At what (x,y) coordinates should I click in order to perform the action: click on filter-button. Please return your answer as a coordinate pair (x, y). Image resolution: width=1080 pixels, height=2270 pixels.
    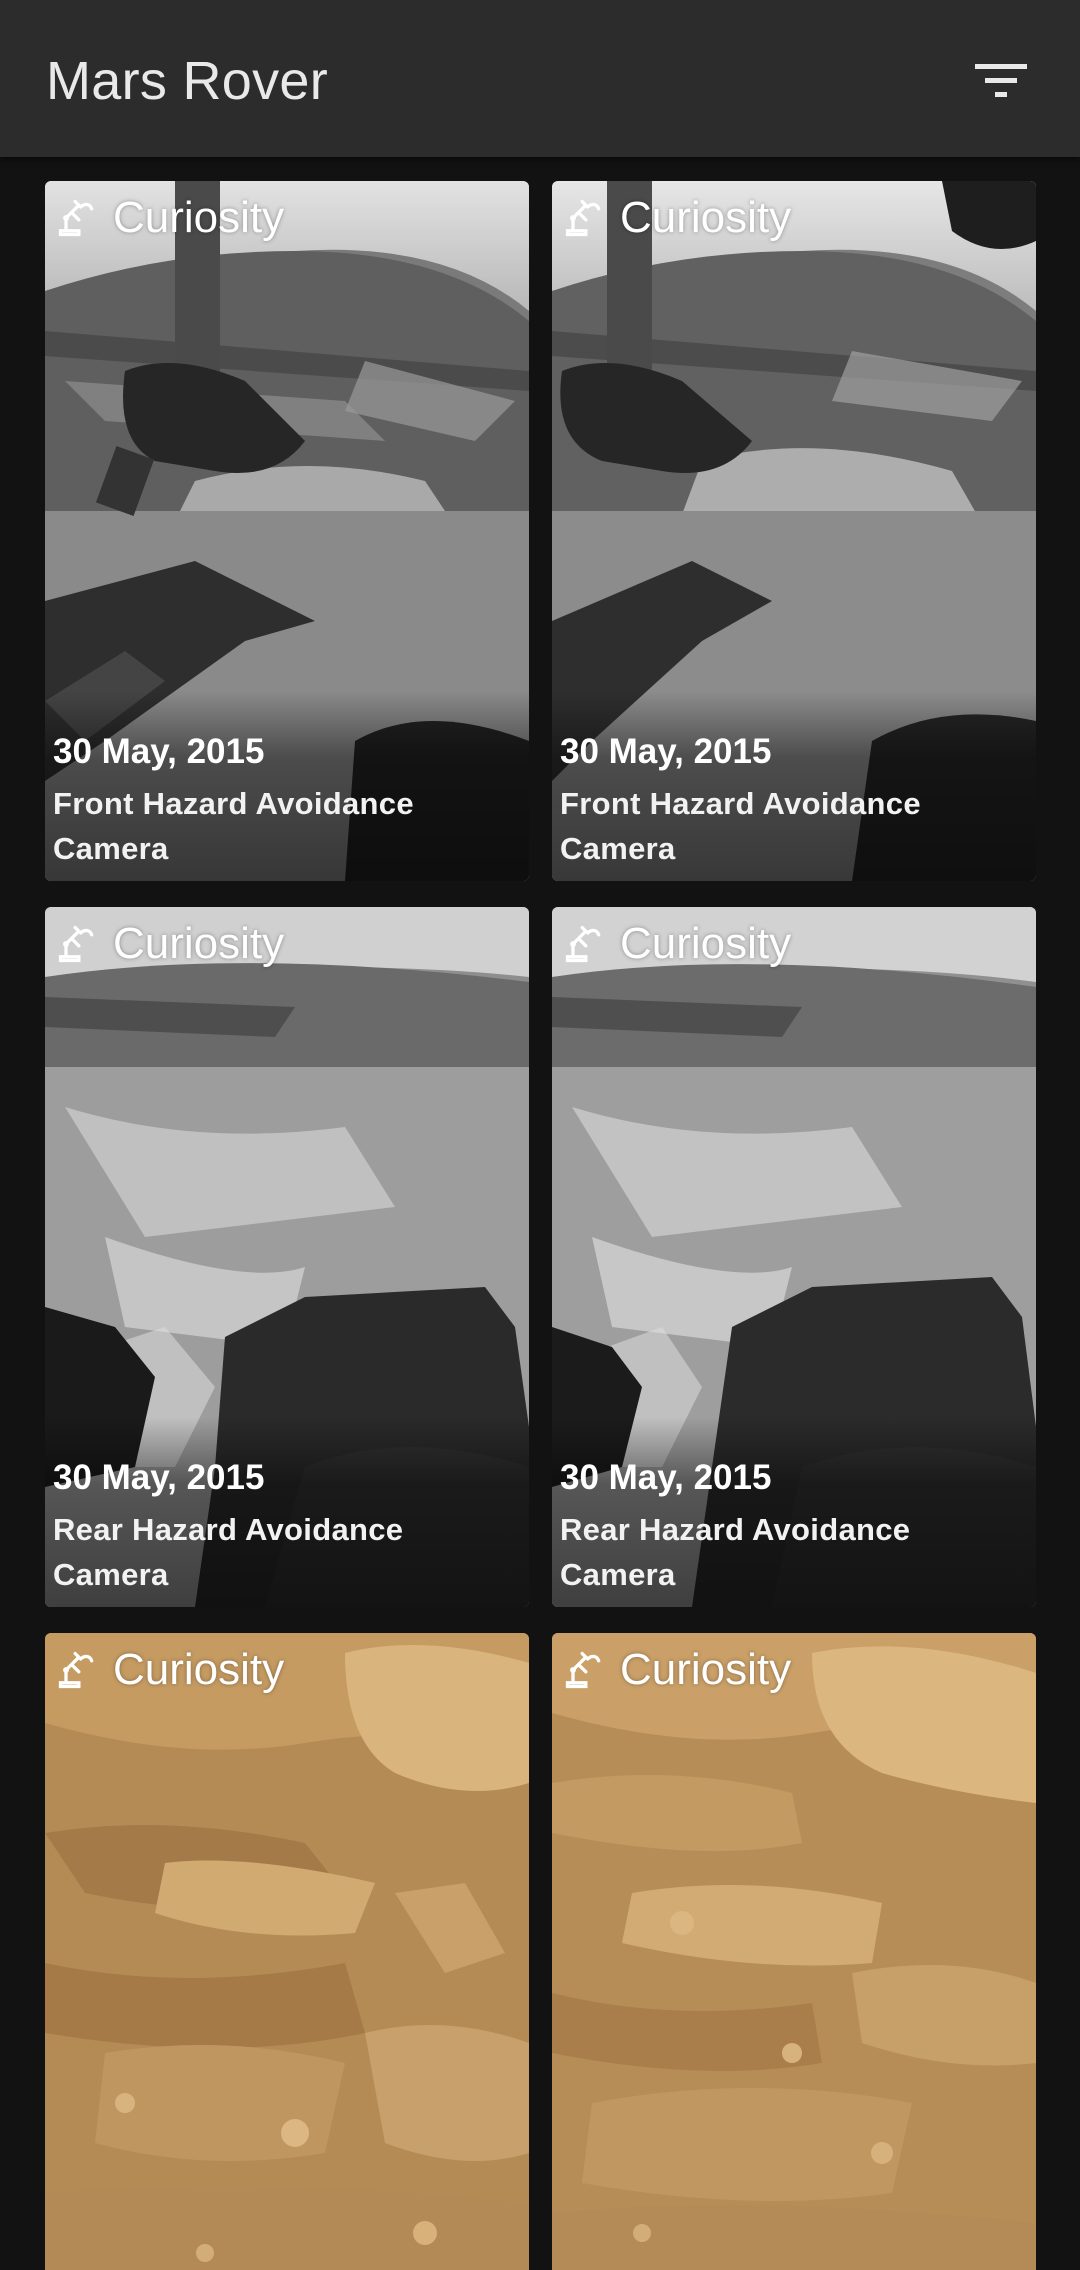
    Looking at the image, I should click on (1001, 81).